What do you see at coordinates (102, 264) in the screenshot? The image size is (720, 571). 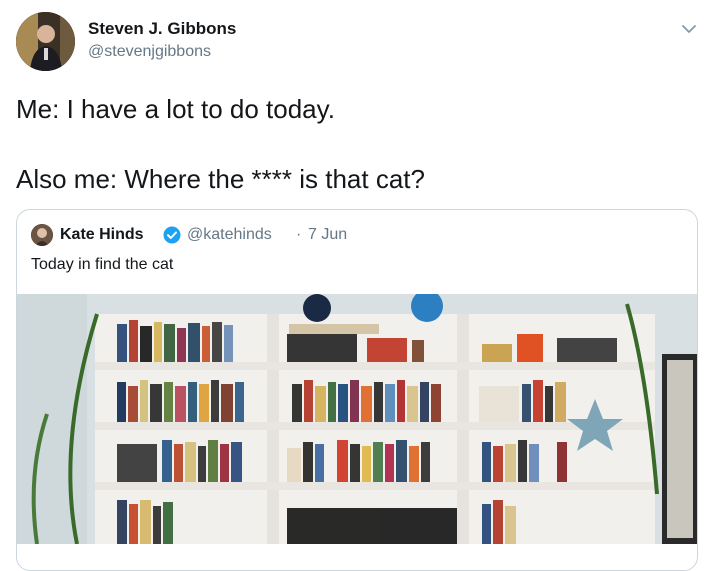 I see `quoted-tweet-text: Today in find the cat` at bounding box center [102, 264].